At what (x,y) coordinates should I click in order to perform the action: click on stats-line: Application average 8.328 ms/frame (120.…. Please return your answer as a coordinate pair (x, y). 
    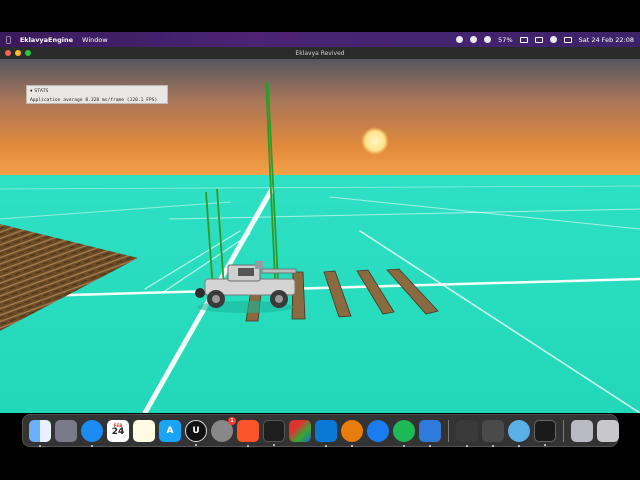
    Looking at the image, I should click on (94, 100).